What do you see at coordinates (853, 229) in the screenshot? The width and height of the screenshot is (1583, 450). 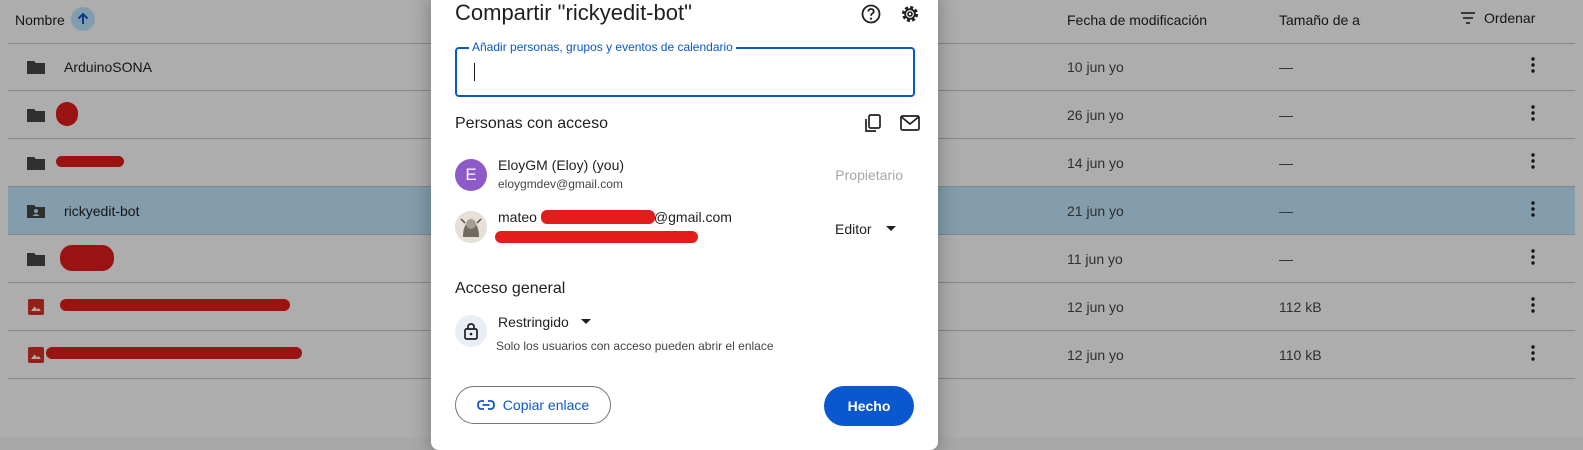 I see `role-label: Editor` at bounding box center [853, 229].